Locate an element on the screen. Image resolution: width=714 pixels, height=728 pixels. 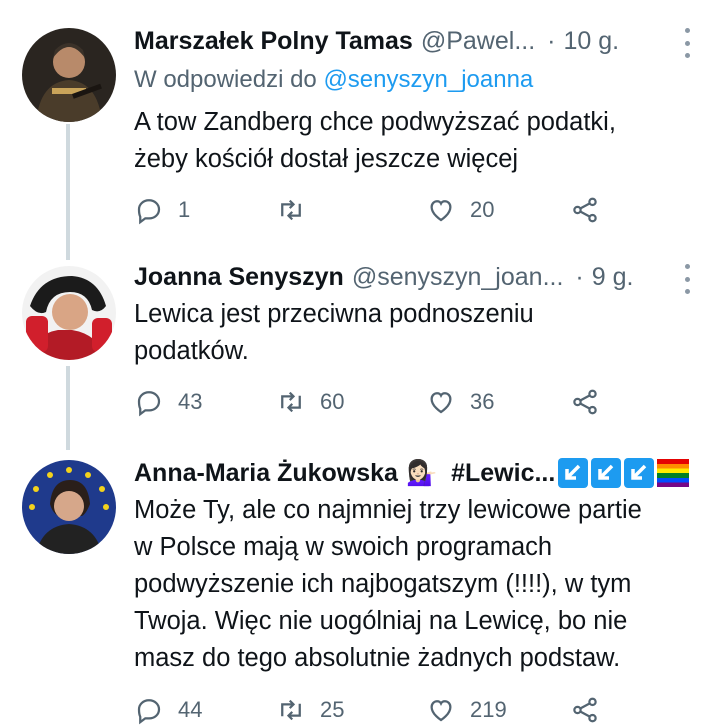
like-count: 20 is located at coordinates (482, 209).